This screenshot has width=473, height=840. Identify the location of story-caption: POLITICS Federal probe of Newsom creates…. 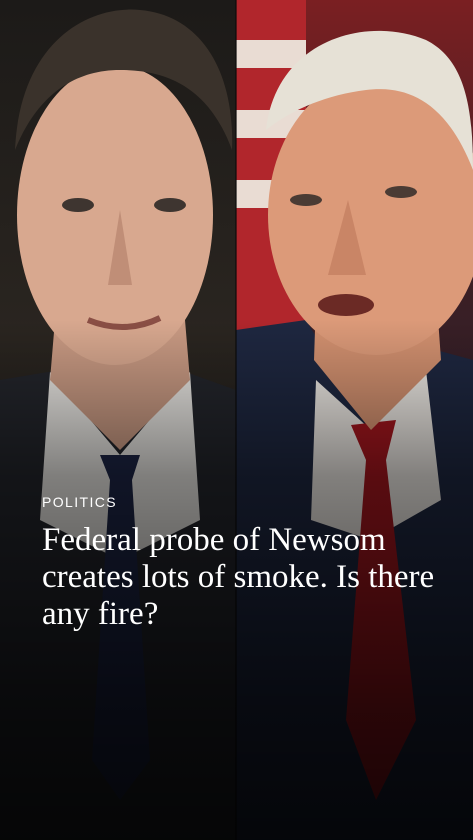
(245, 563).